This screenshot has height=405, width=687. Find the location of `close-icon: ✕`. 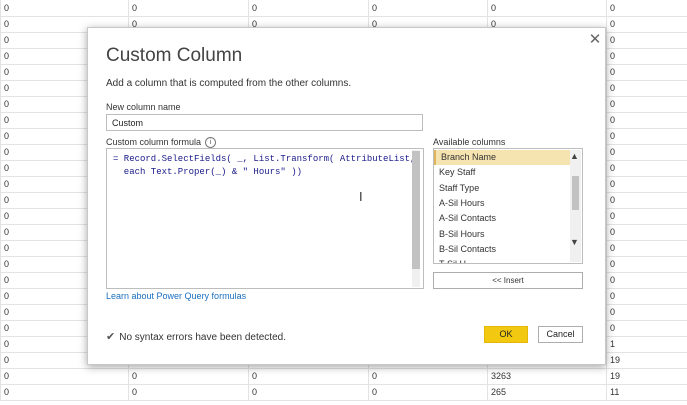

close-icon: ✕ is located at coordinates (595, 40).